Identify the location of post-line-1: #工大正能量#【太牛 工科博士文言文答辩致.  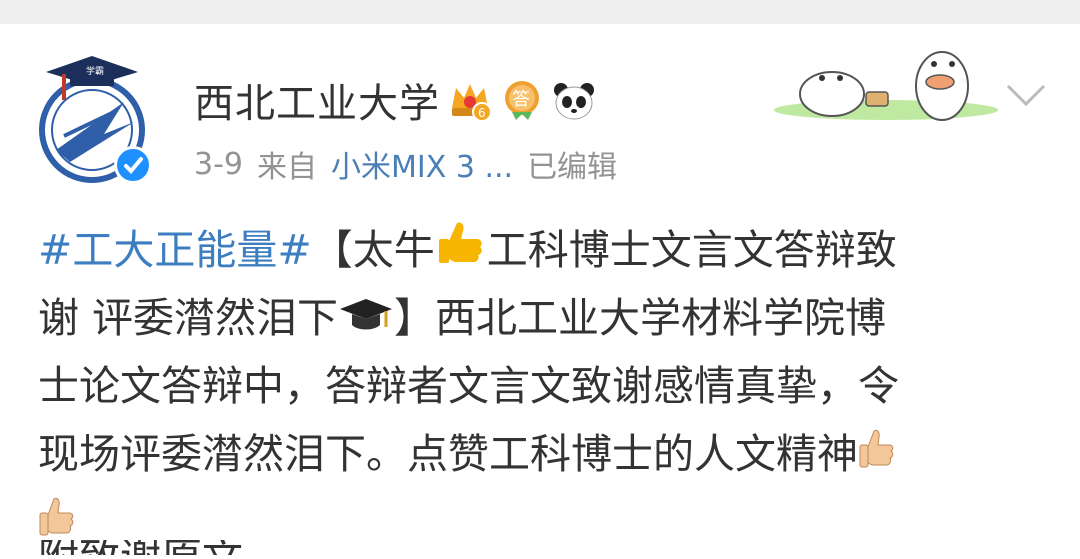
(543, 250).